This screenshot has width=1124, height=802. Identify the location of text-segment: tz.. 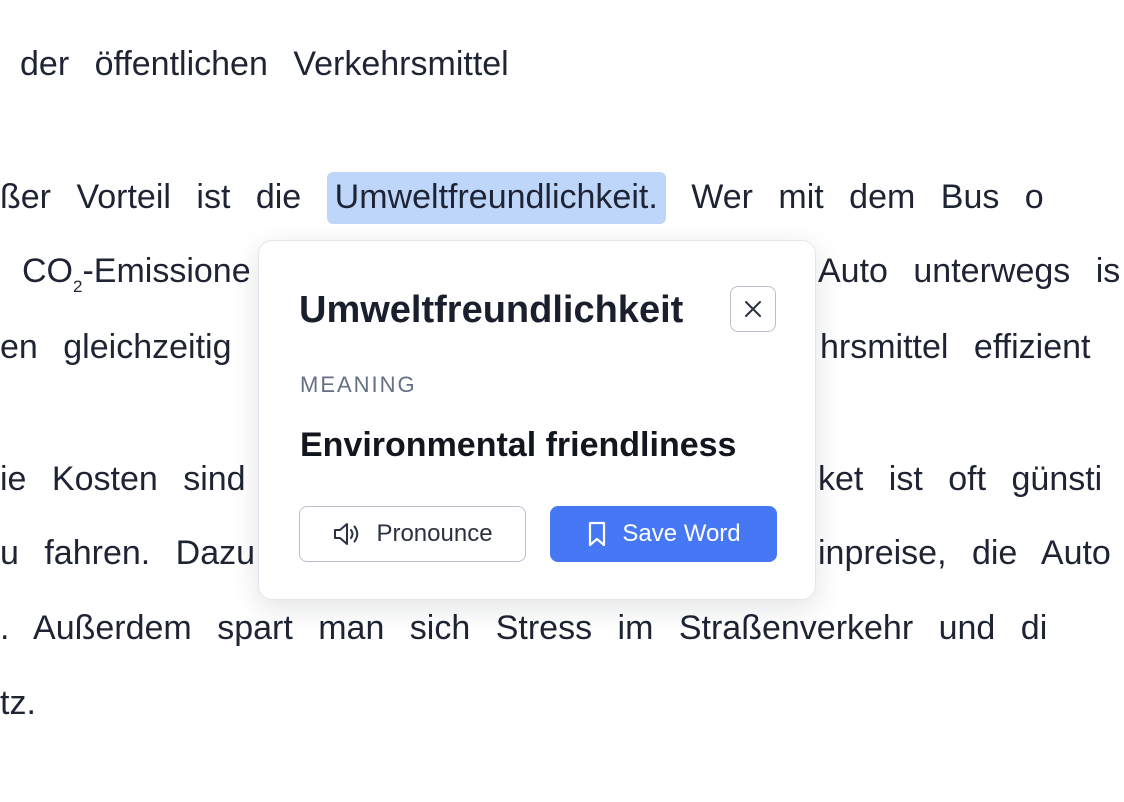
(18, 703).